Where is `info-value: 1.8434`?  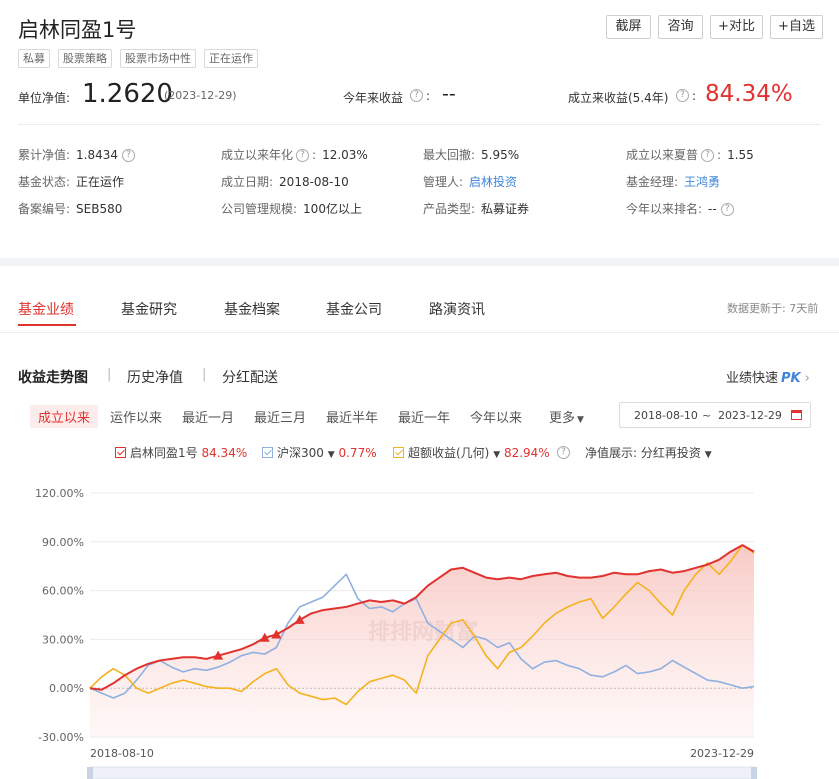 info-value: 1.8434 is located at coordinates (97, 155).